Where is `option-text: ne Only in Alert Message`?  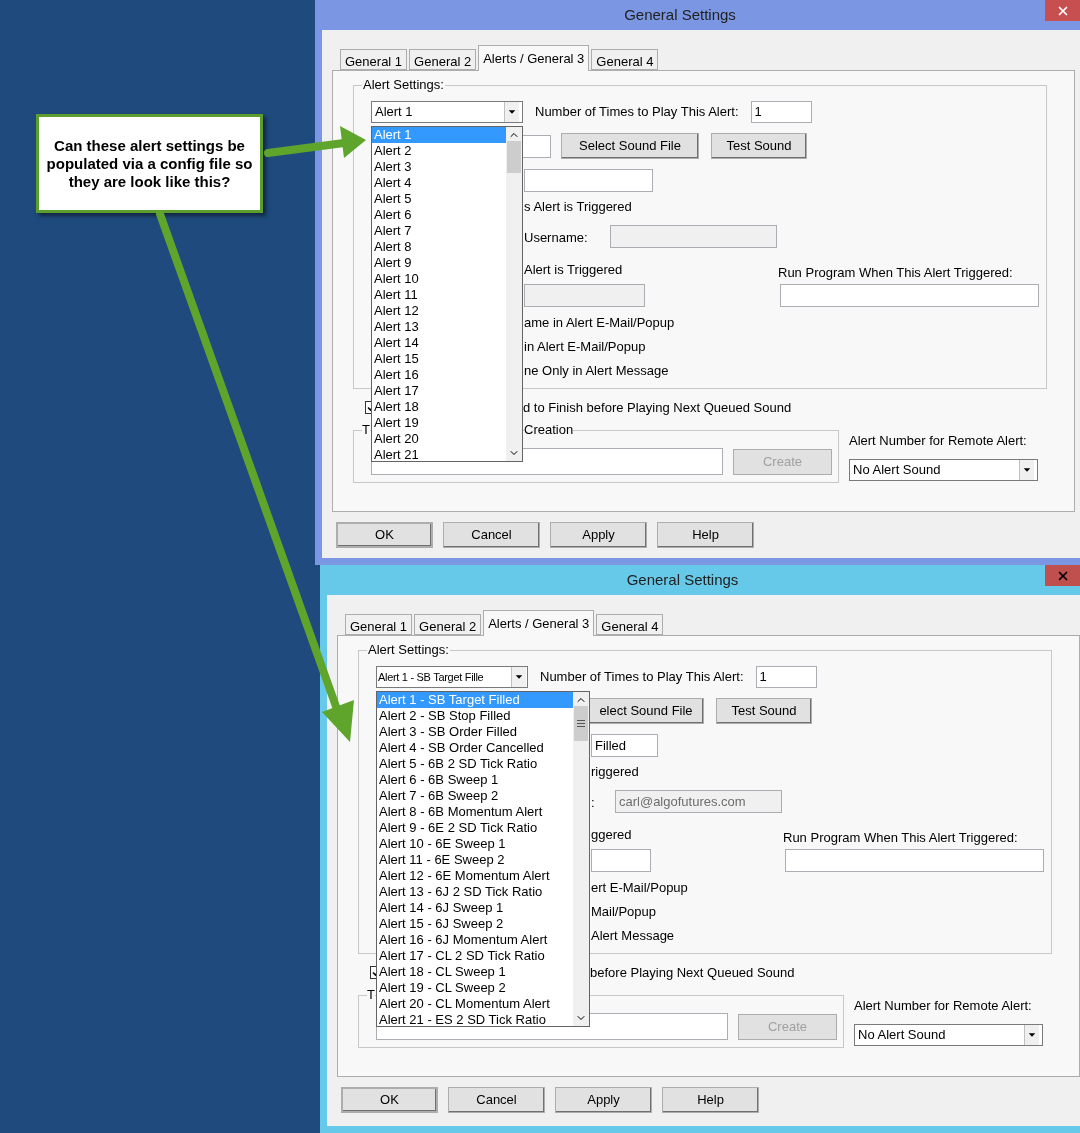
option-text: ne Only in Alert Message is located at coordinates (596, 371).